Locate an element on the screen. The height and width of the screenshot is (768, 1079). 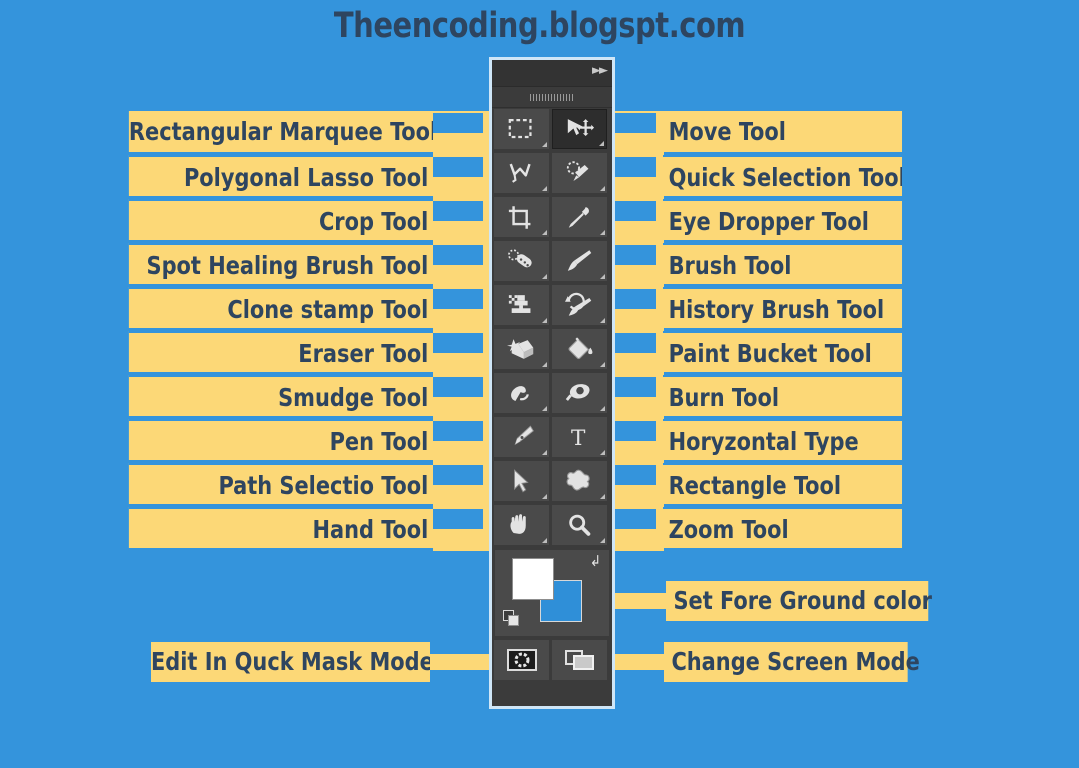
quick-mask-connector is located at coordinates (460, 662).